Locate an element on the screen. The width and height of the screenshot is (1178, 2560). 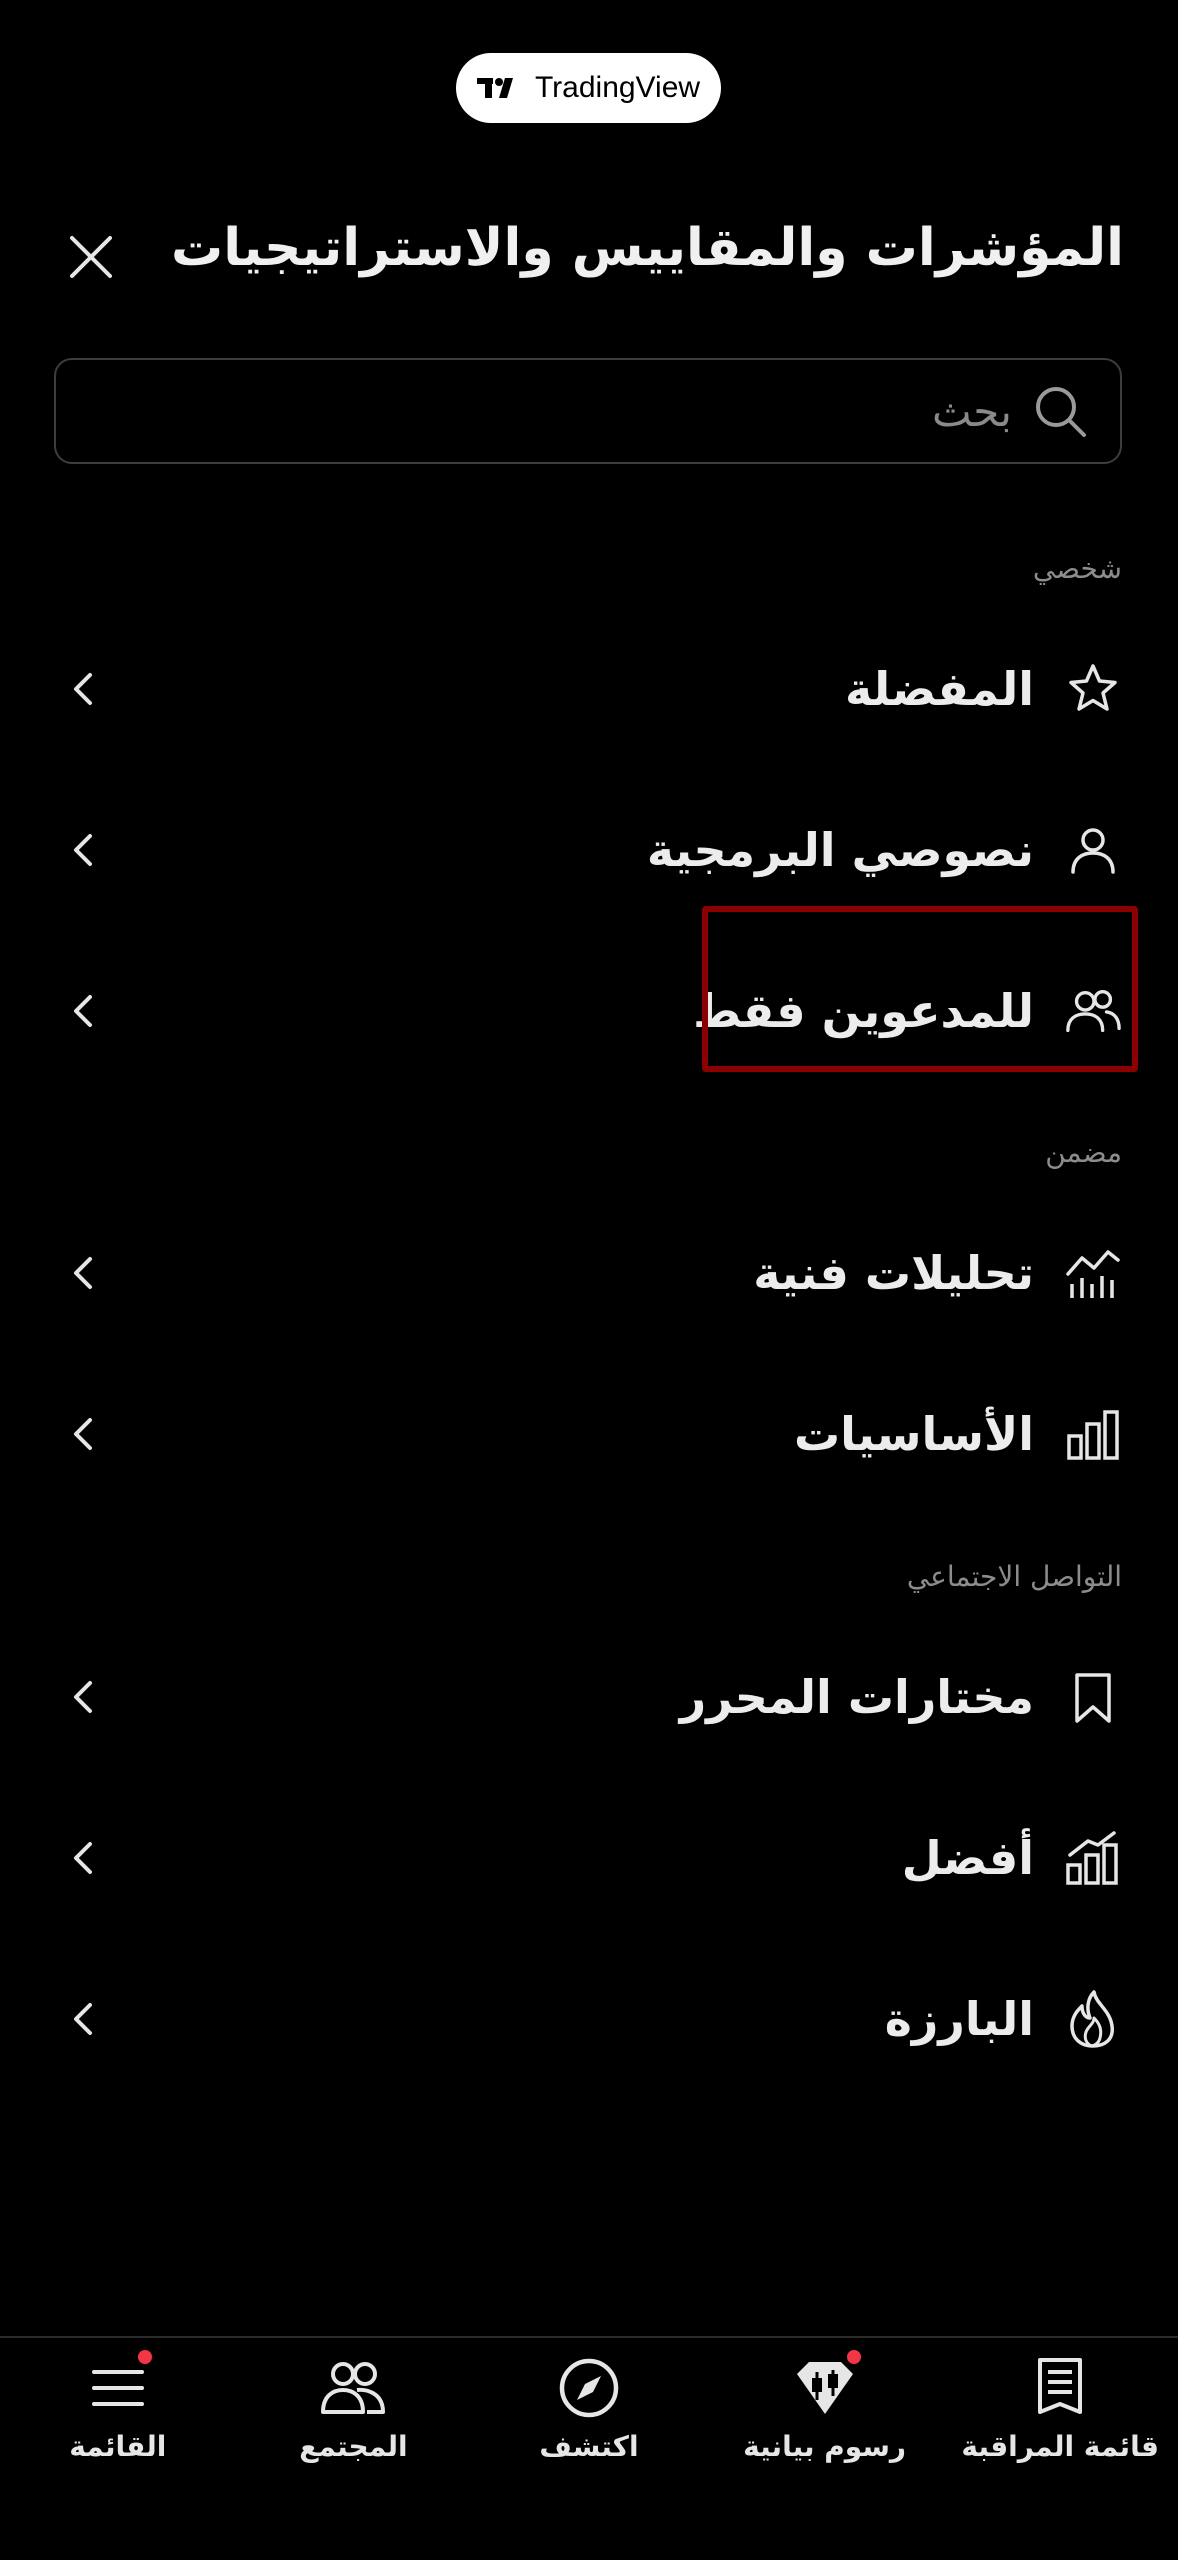
search-bar is located at coordinates (588, 411).